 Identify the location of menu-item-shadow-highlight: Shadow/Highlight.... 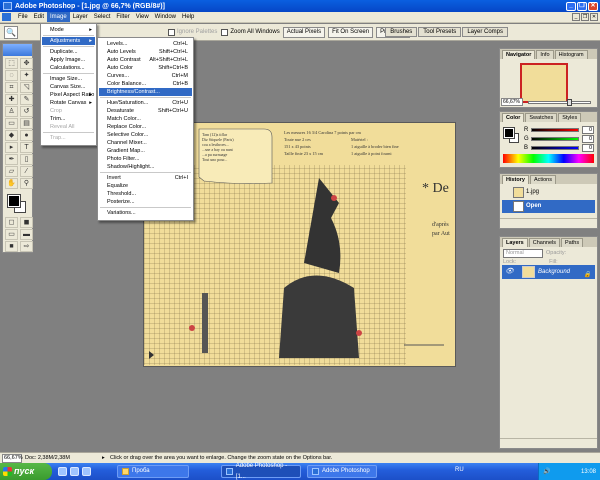
(145, 167).